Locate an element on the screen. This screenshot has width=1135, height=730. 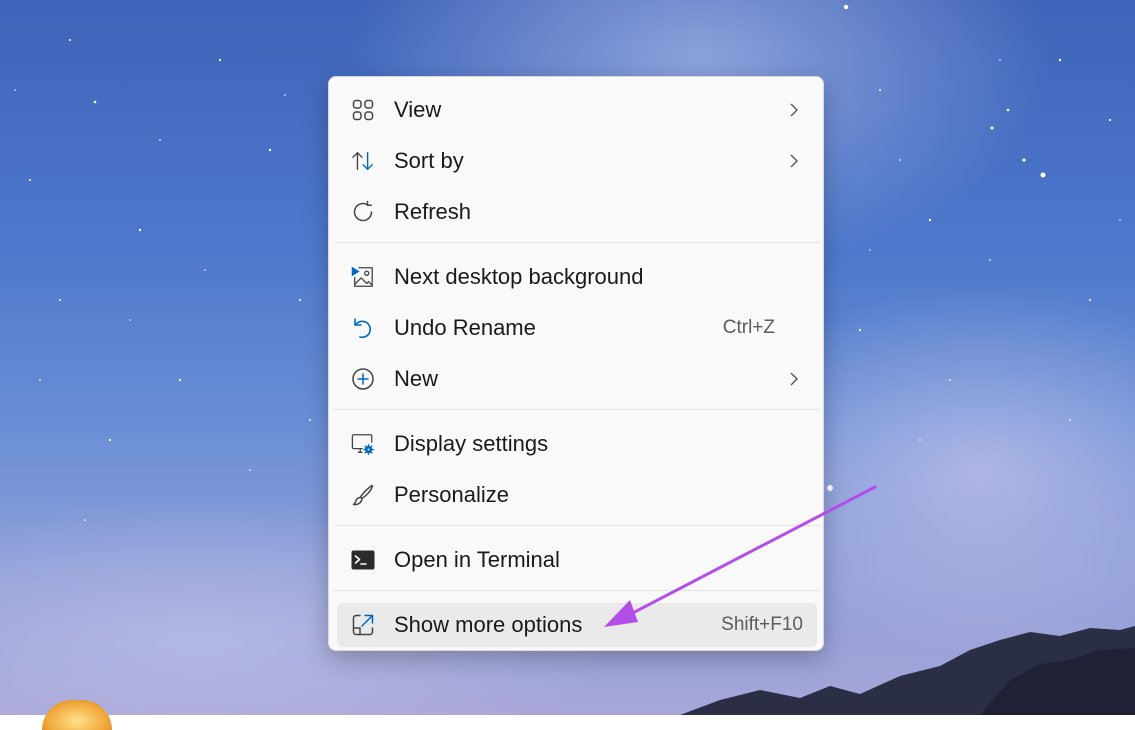
menu-item-label: Sort by is located at coordinates (429, 160).